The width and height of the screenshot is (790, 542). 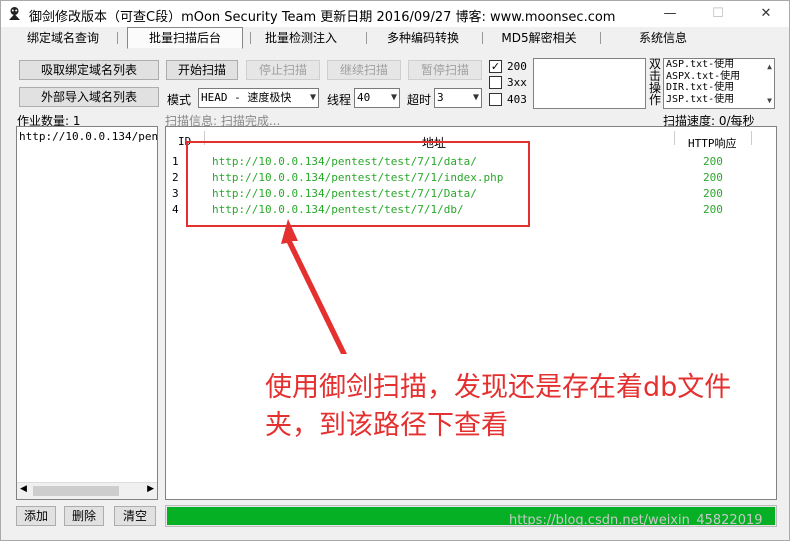 What do you see at coordinates (36, 516) in the screenshot?
I see `add-button: 添加` at bounding box center [36, 516].